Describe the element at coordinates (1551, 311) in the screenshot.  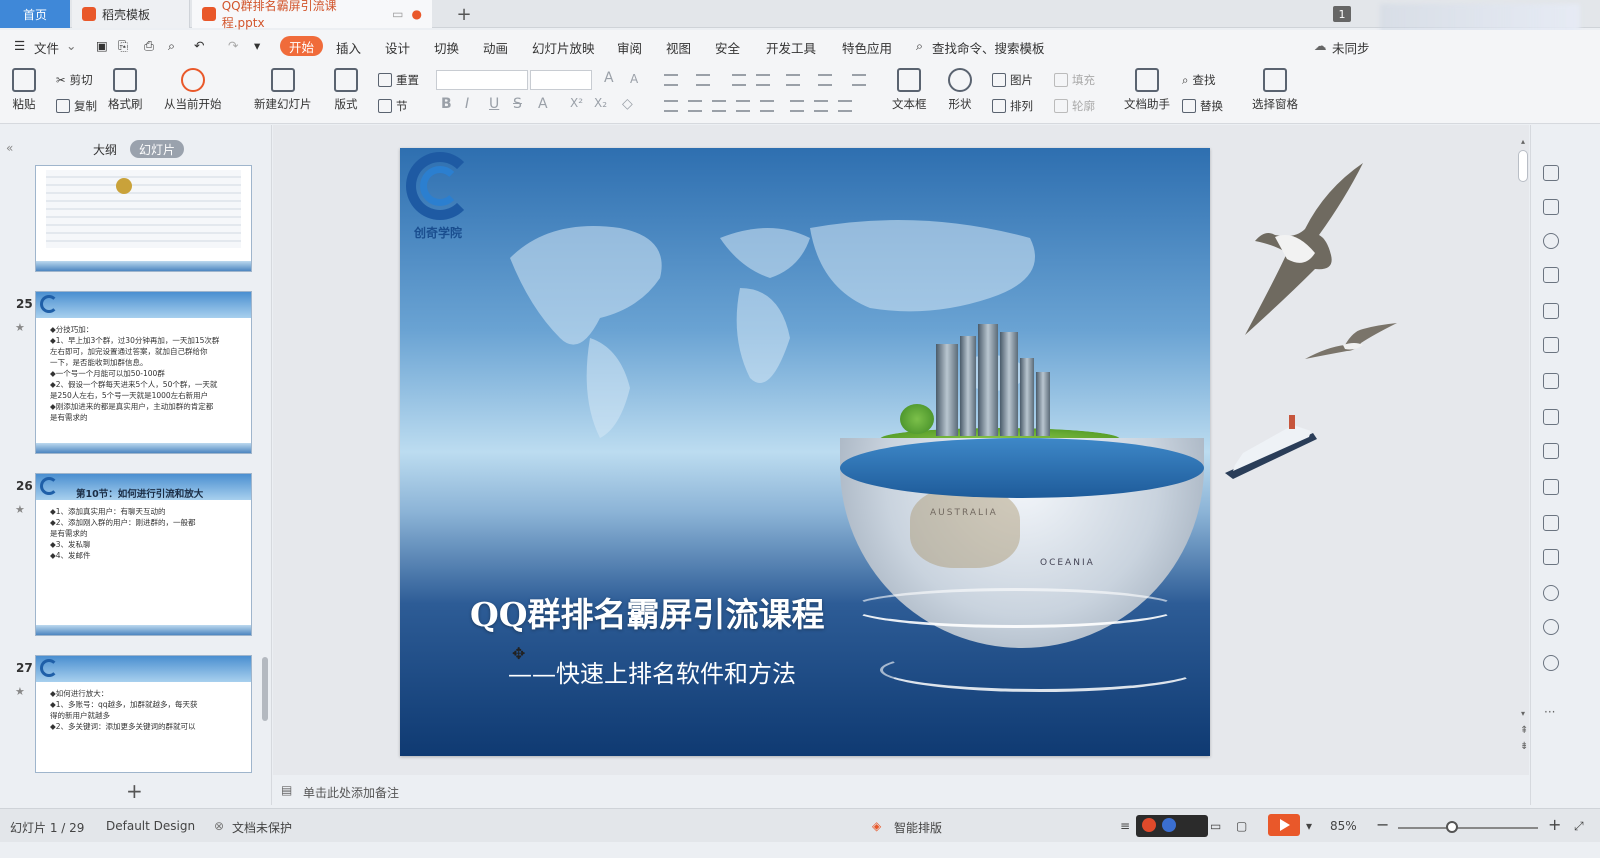
I see `grid-icon` at that location.